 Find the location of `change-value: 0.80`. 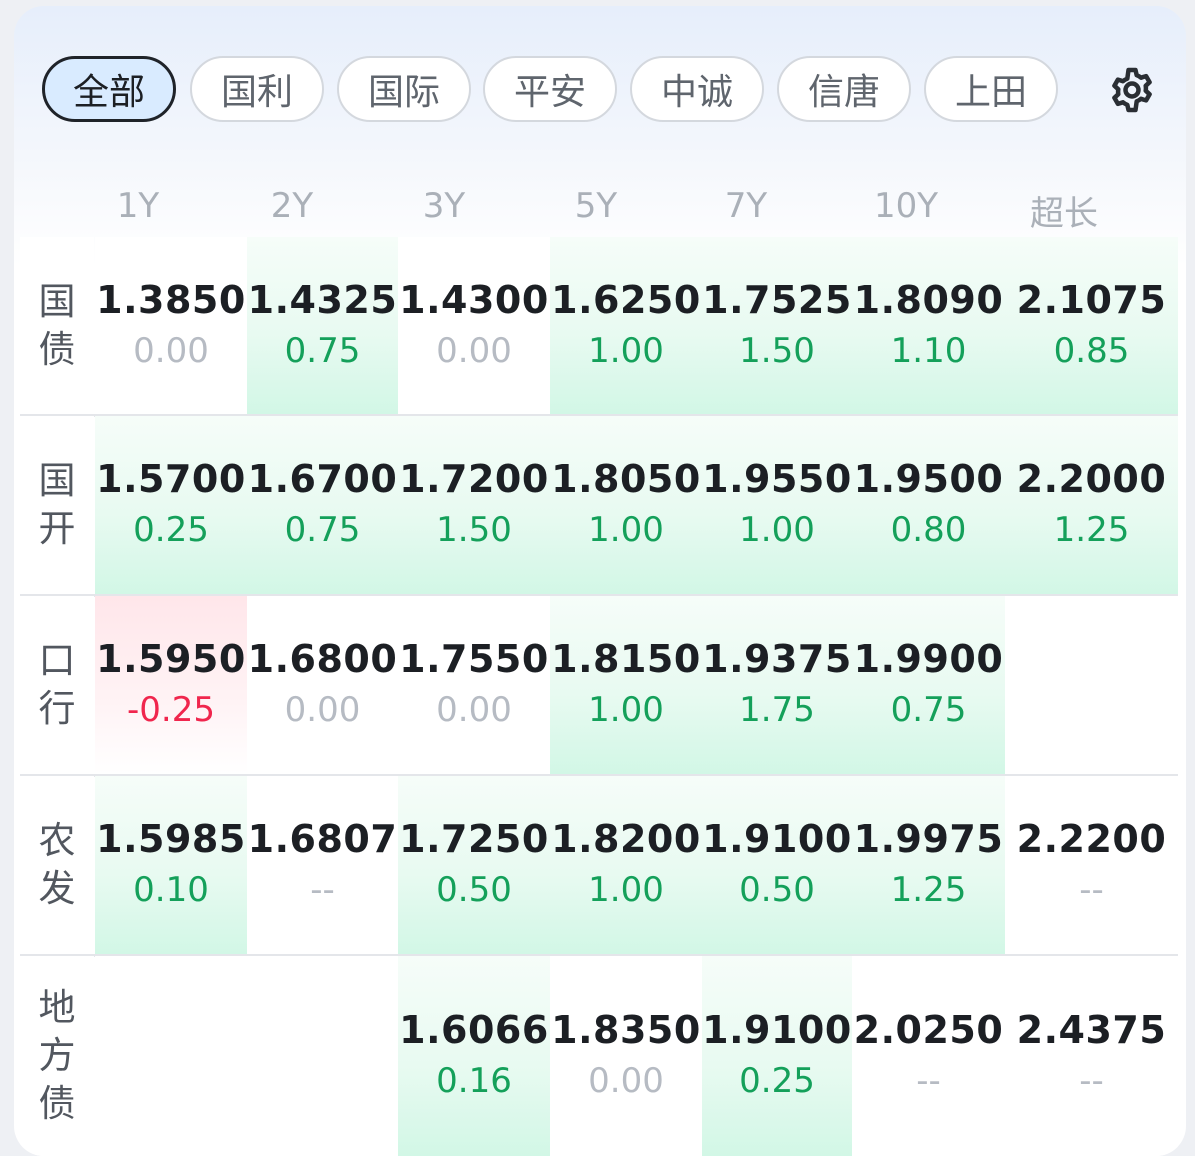

change-value: 0.80 is located at coordinates (928, 530).